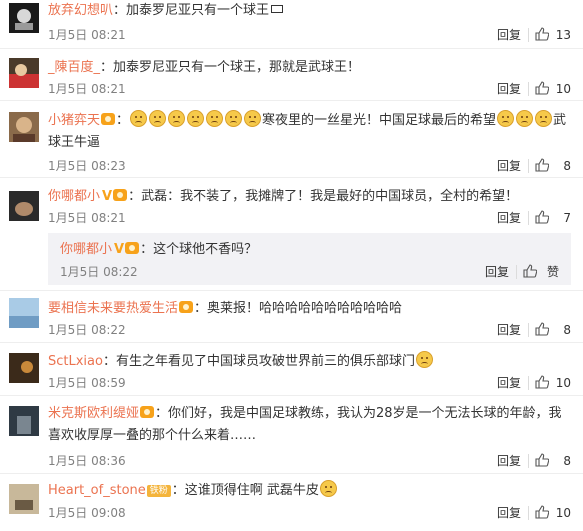 Image resolution: width=583 pixels, height=531 pixels. I want to click on comment-text: 小猪弈天：寒夜里的一丝星光！中国足球最后的希望 武球王牛逼, so click(309, 132).